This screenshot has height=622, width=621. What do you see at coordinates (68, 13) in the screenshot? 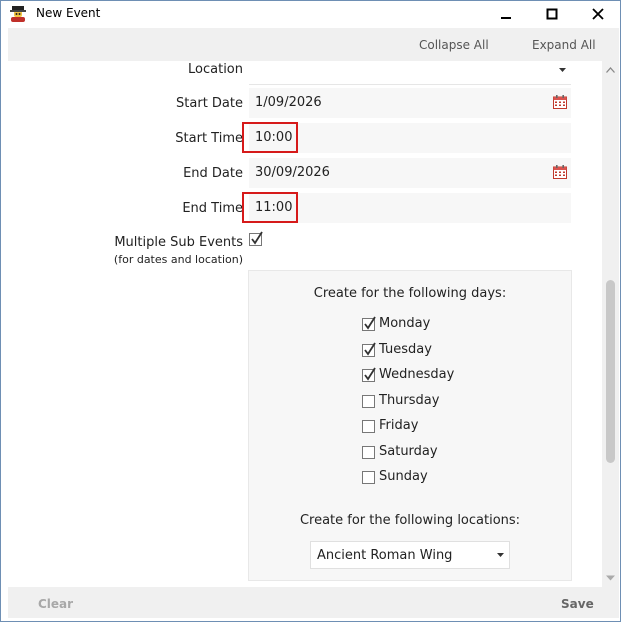
I see `window-title: New Event` at bounding box center [68, 13].